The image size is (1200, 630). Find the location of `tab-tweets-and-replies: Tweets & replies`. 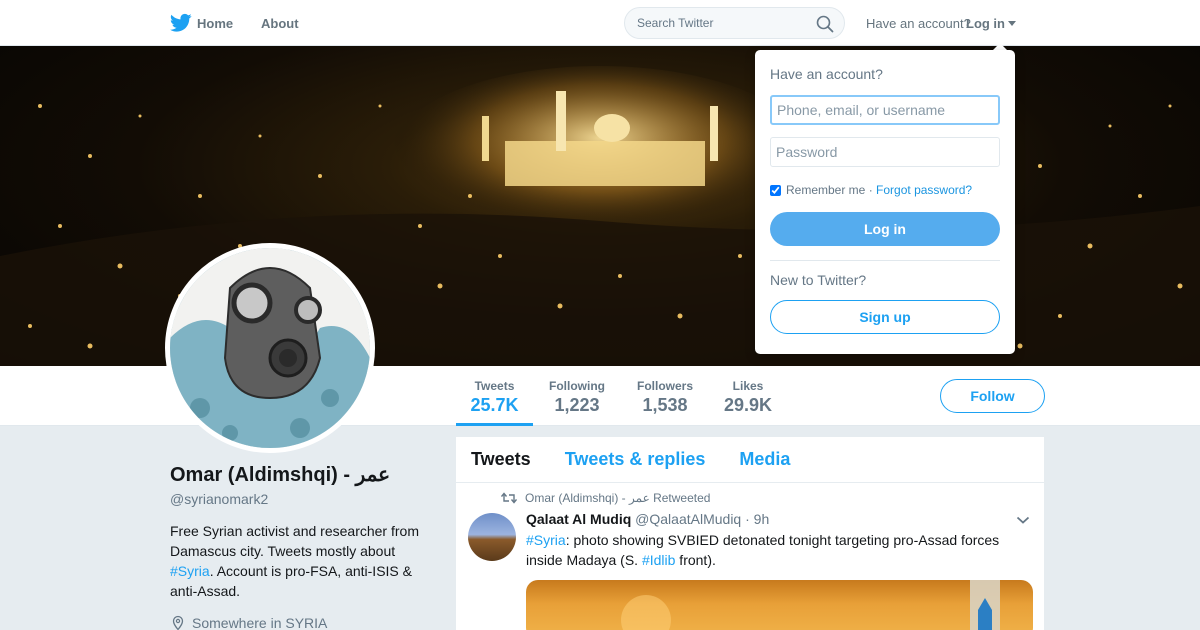

tab-tweets-and-replies: Tweets & replies is located at coordinates (635, 459).